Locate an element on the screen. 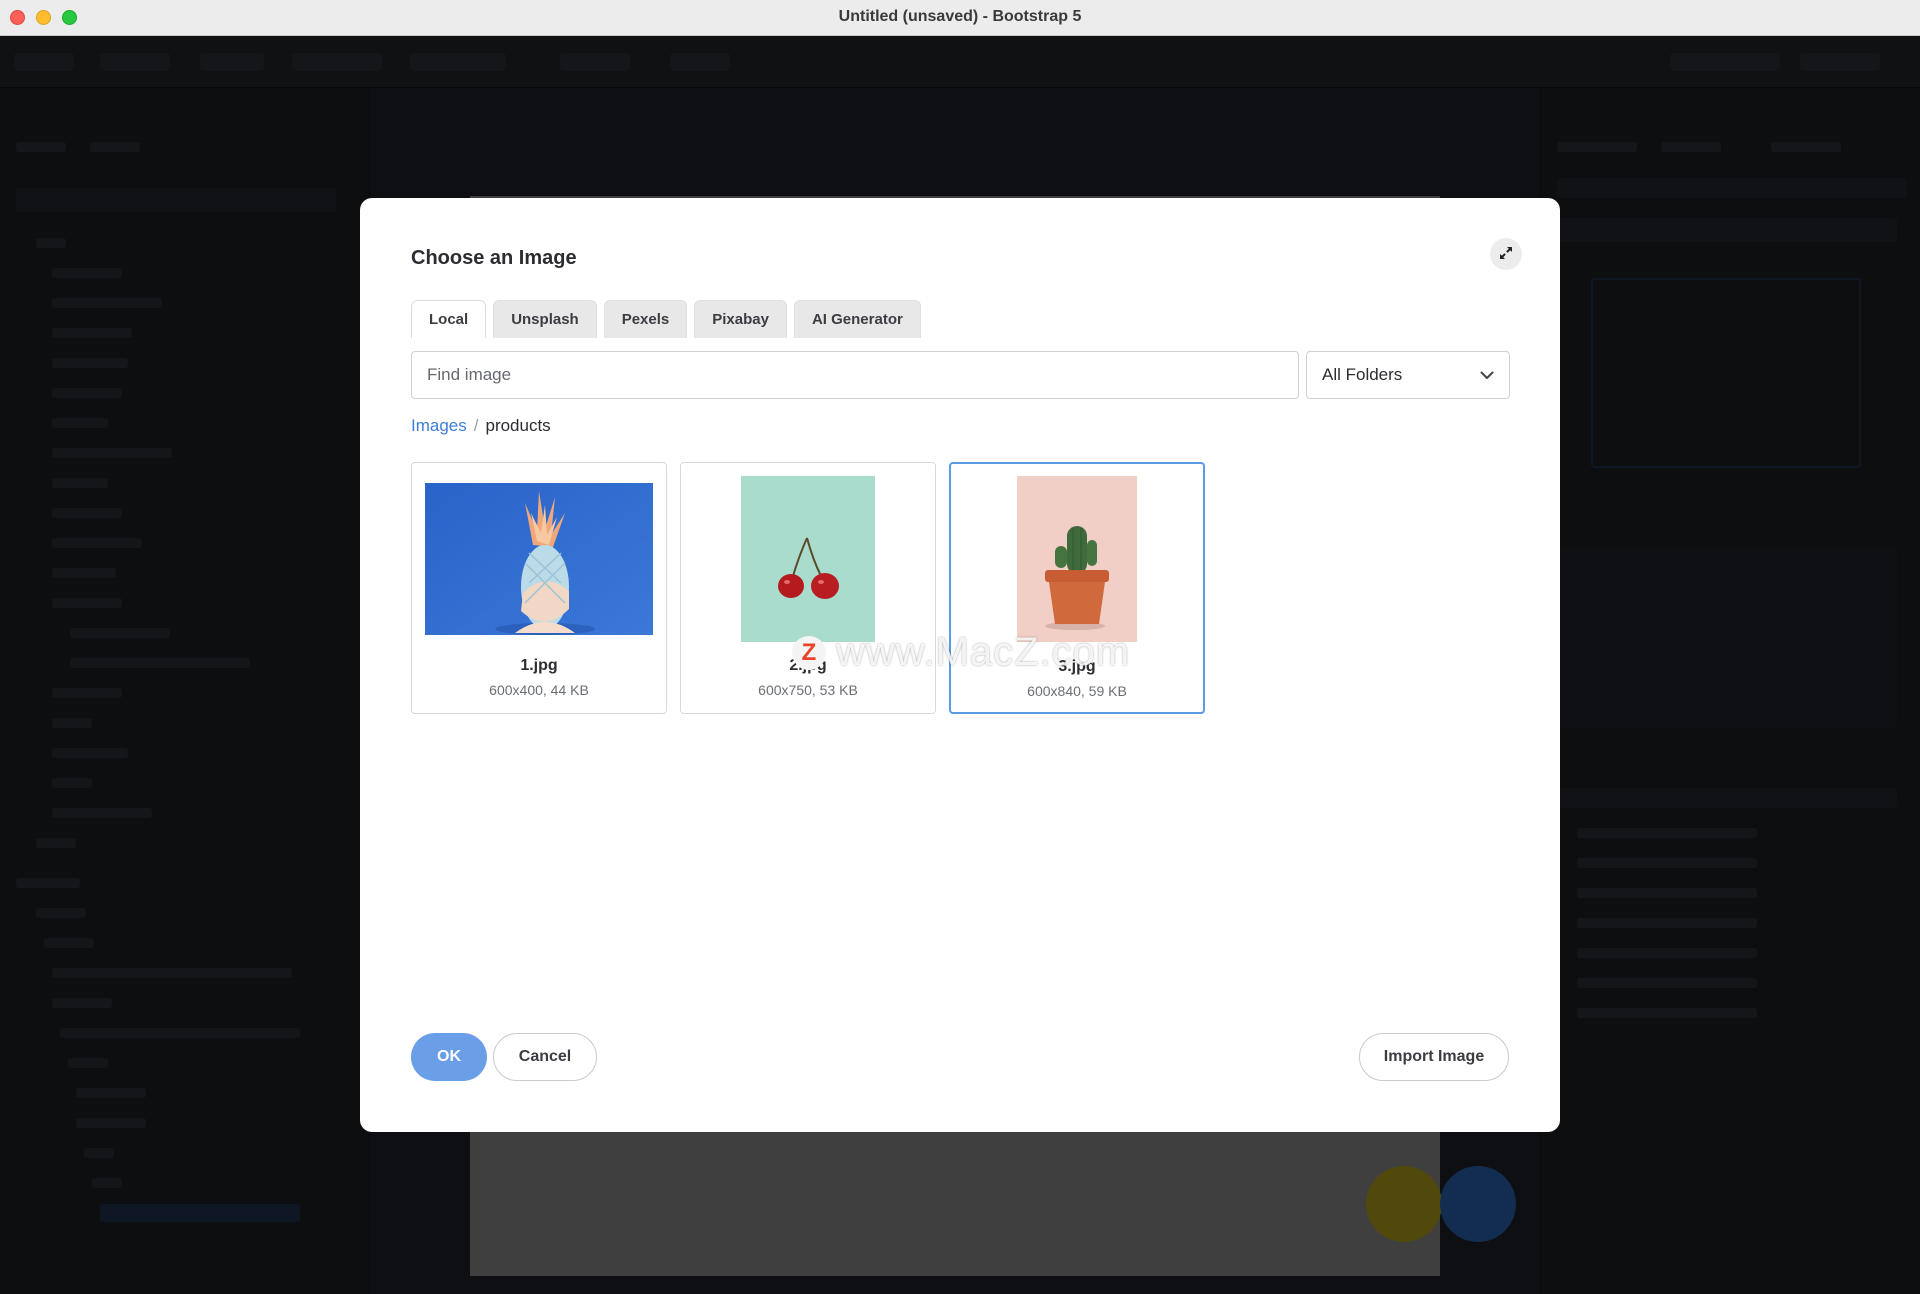 This screenshot has height=1294, width=1920. folder-select: All Folders is located at coordinates (1408, 375).